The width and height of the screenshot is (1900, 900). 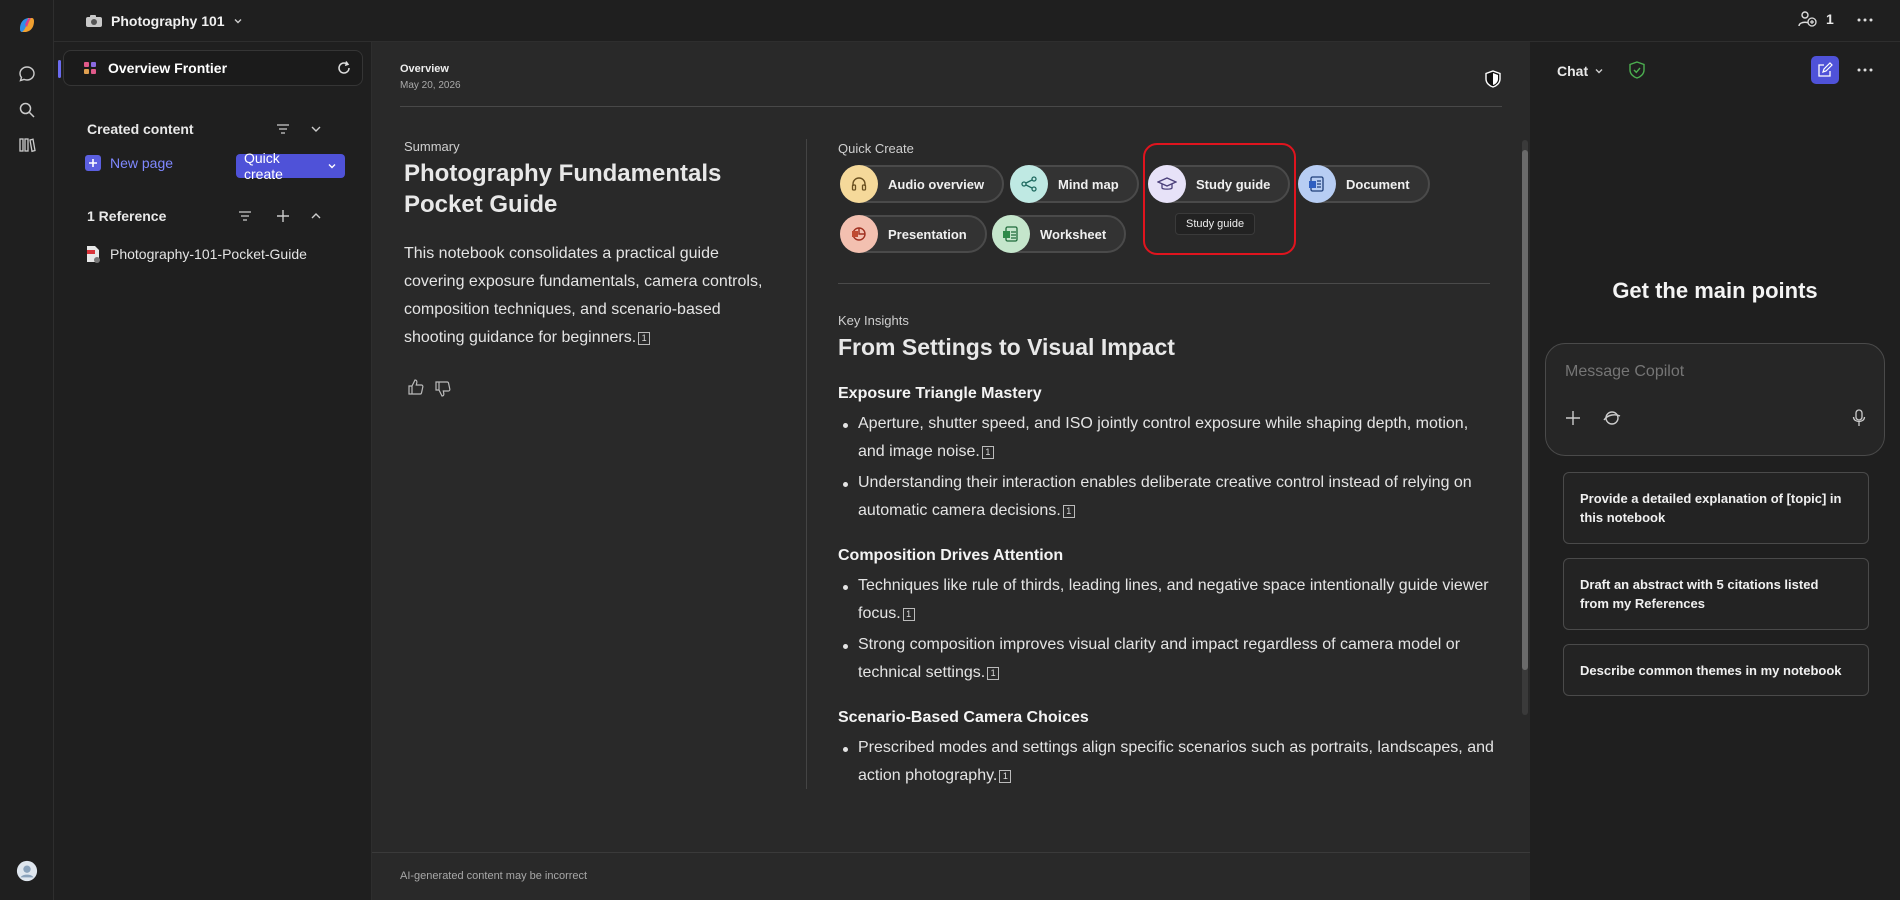 I want to click on quick-create-button: Quick create, so click(x=290, y=166).